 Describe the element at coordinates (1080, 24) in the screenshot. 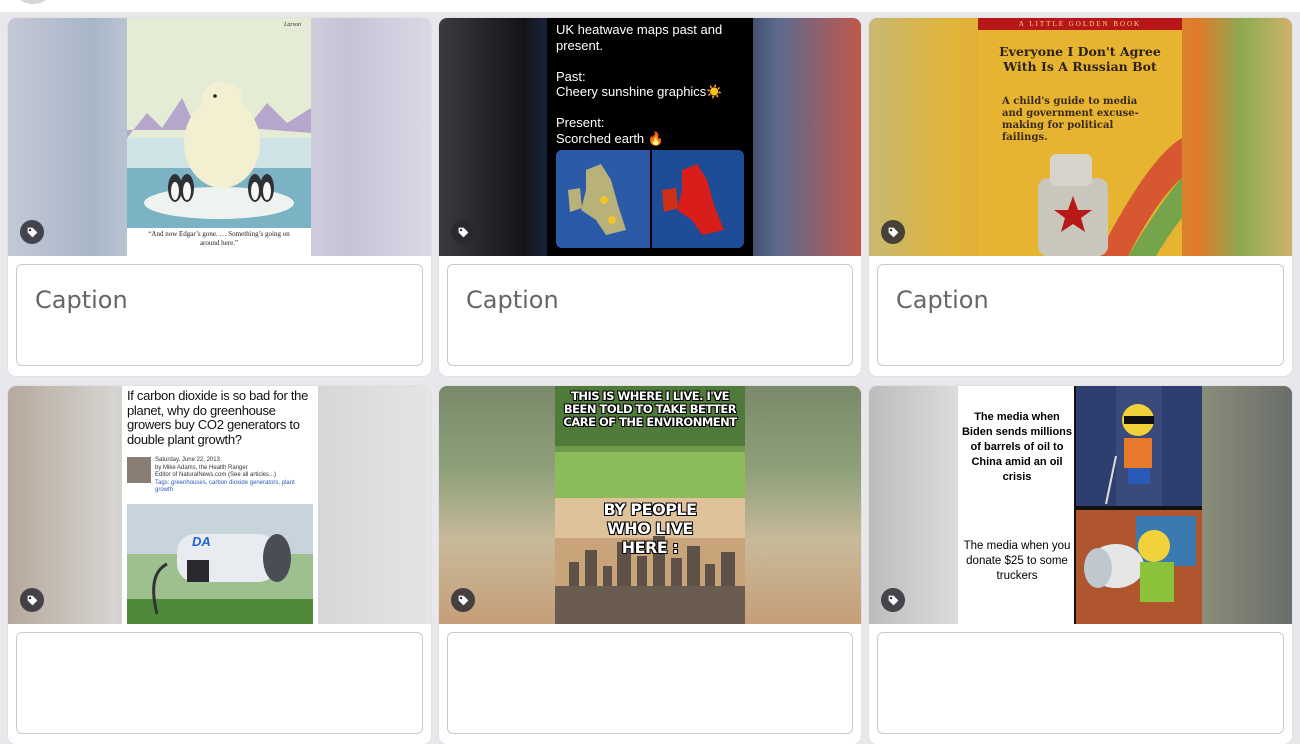

I see `book-banner: A LITTLE GOLDEN BOOK` at that location.